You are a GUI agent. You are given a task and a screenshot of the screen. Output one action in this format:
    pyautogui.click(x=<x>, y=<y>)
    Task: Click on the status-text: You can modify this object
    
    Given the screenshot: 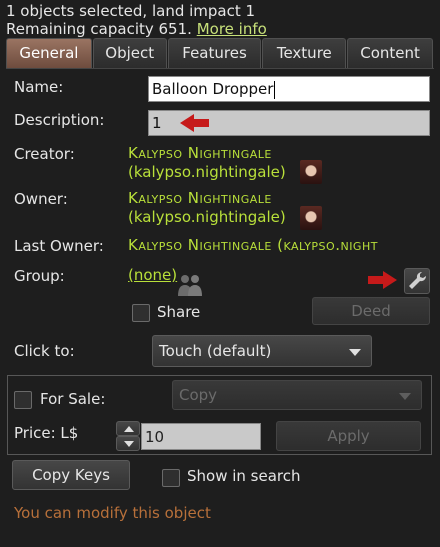 What is the action you would take?
    pyautogui.click(x=112, y=513)
    